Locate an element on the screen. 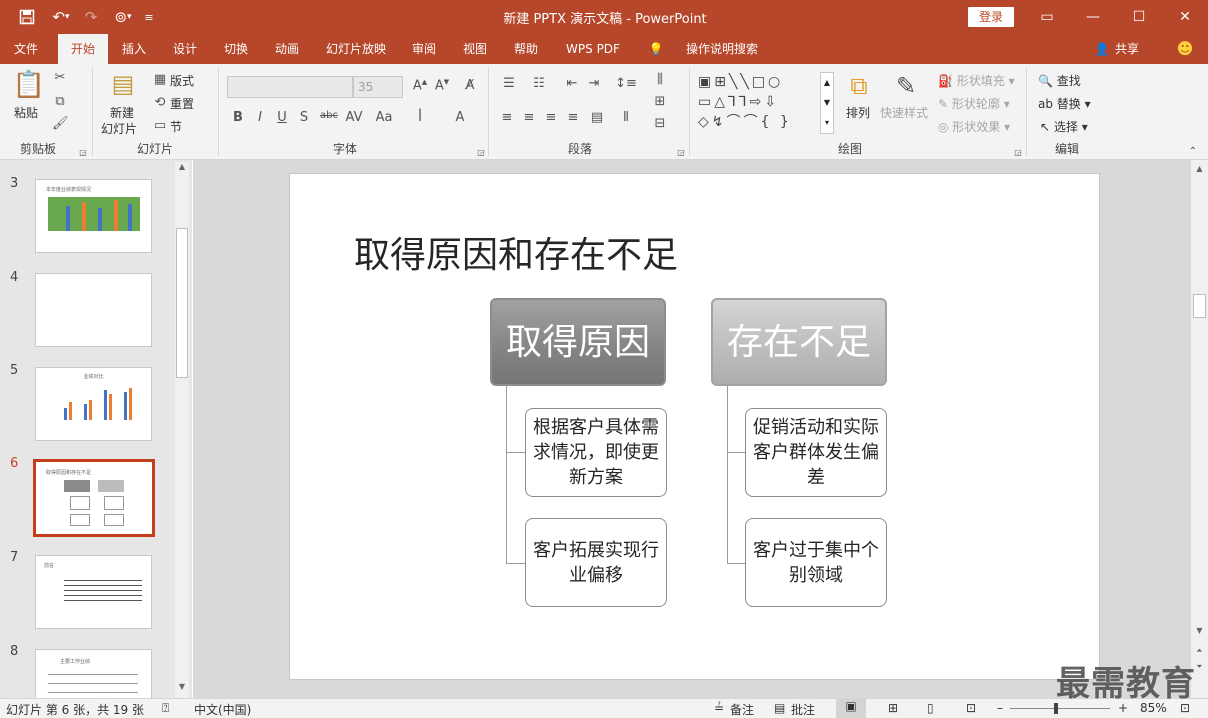  font-size-combo: 35 is located at coordinates (378, 87).